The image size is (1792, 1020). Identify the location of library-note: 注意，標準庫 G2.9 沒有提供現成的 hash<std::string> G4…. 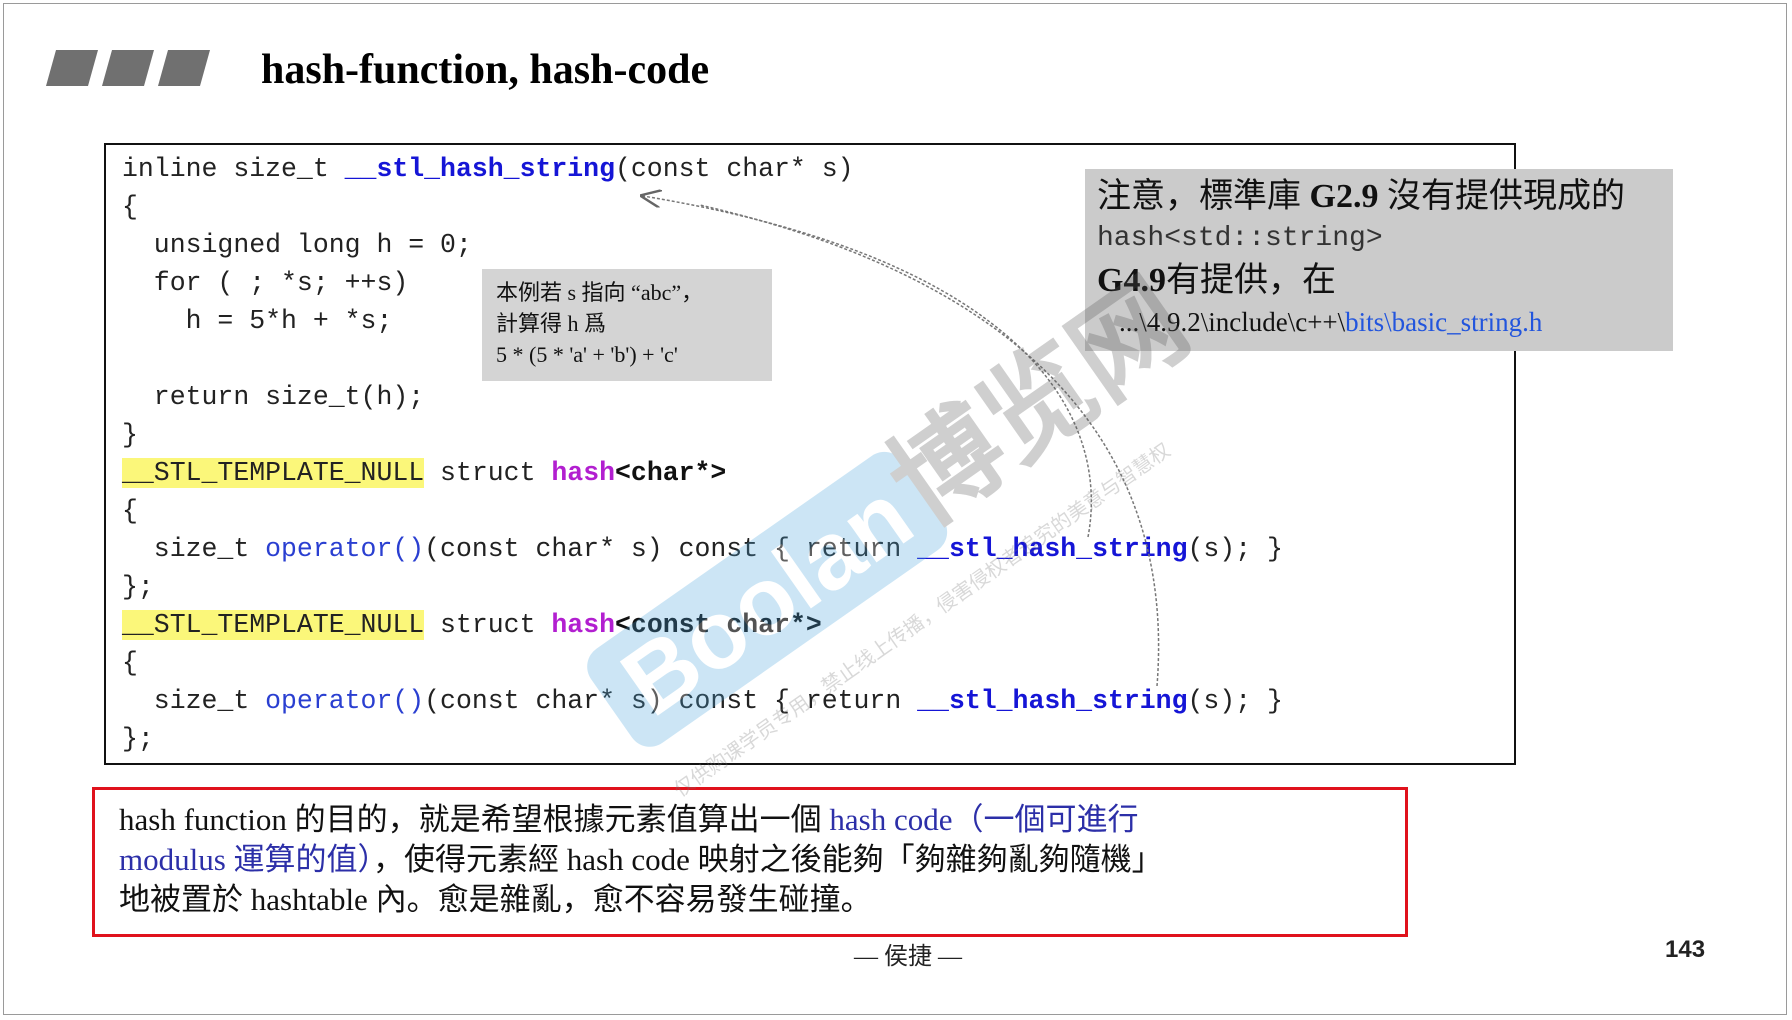
(1379, 260).